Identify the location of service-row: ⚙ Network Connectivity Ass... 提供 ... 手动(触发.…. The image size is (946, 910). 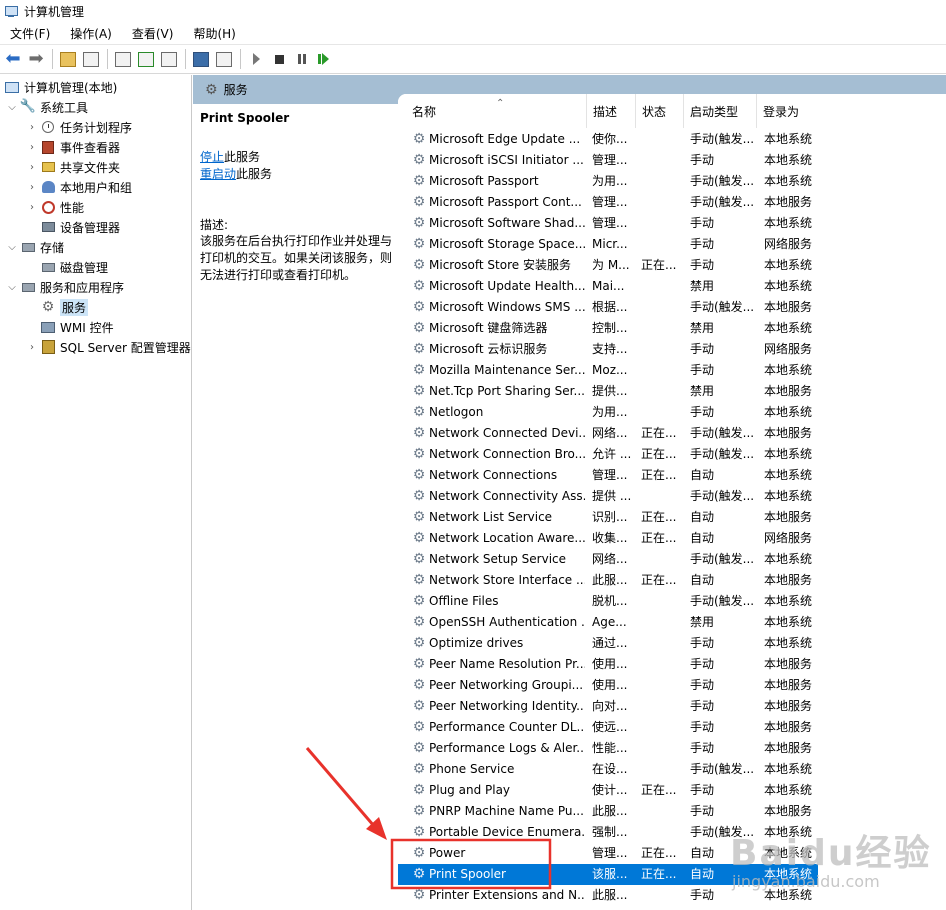
(608, 496).